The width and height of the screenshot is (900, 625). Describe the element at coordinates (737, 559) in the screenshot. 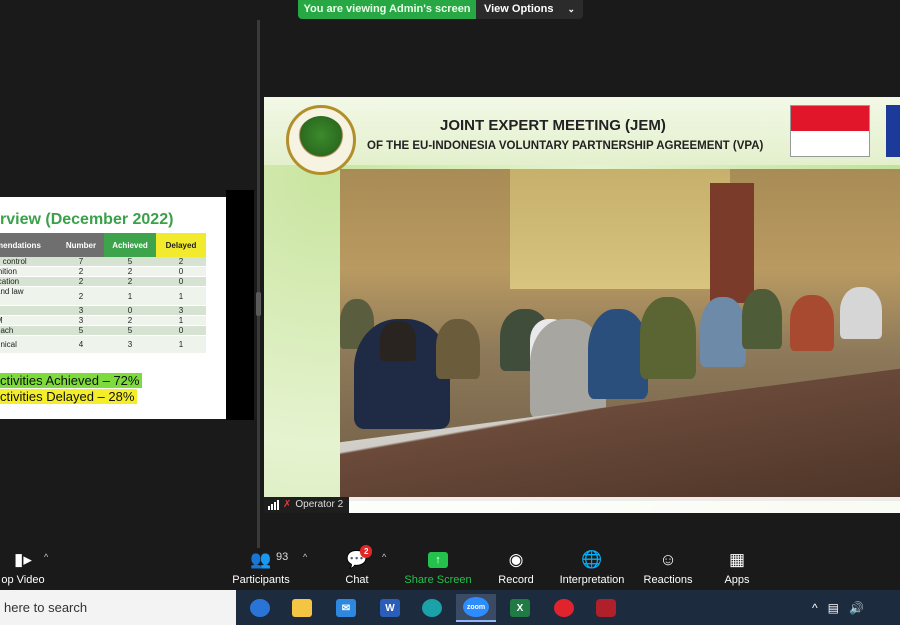

I see `apps-grid-icon: ▦` at that location.